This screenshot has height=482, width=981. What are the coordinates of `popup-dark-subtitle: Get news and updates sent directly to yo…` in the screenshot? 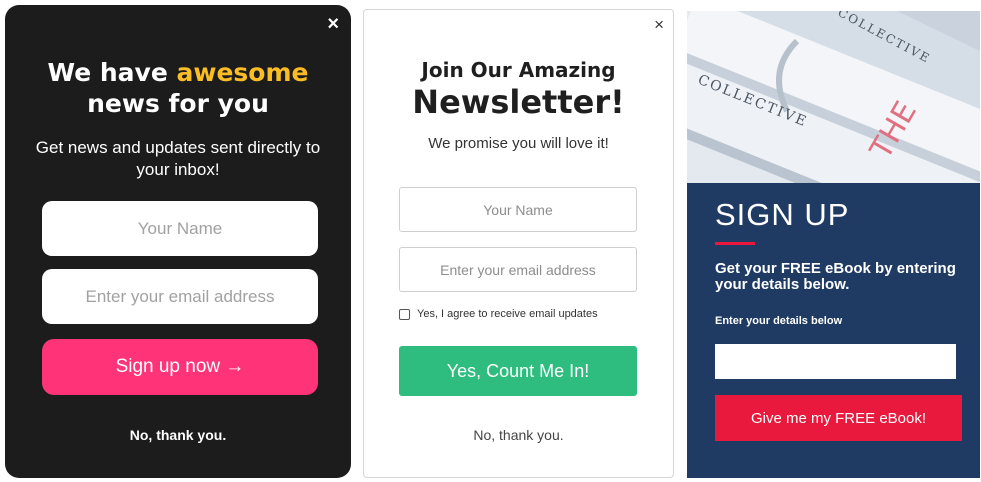 It's located at (178, 158).